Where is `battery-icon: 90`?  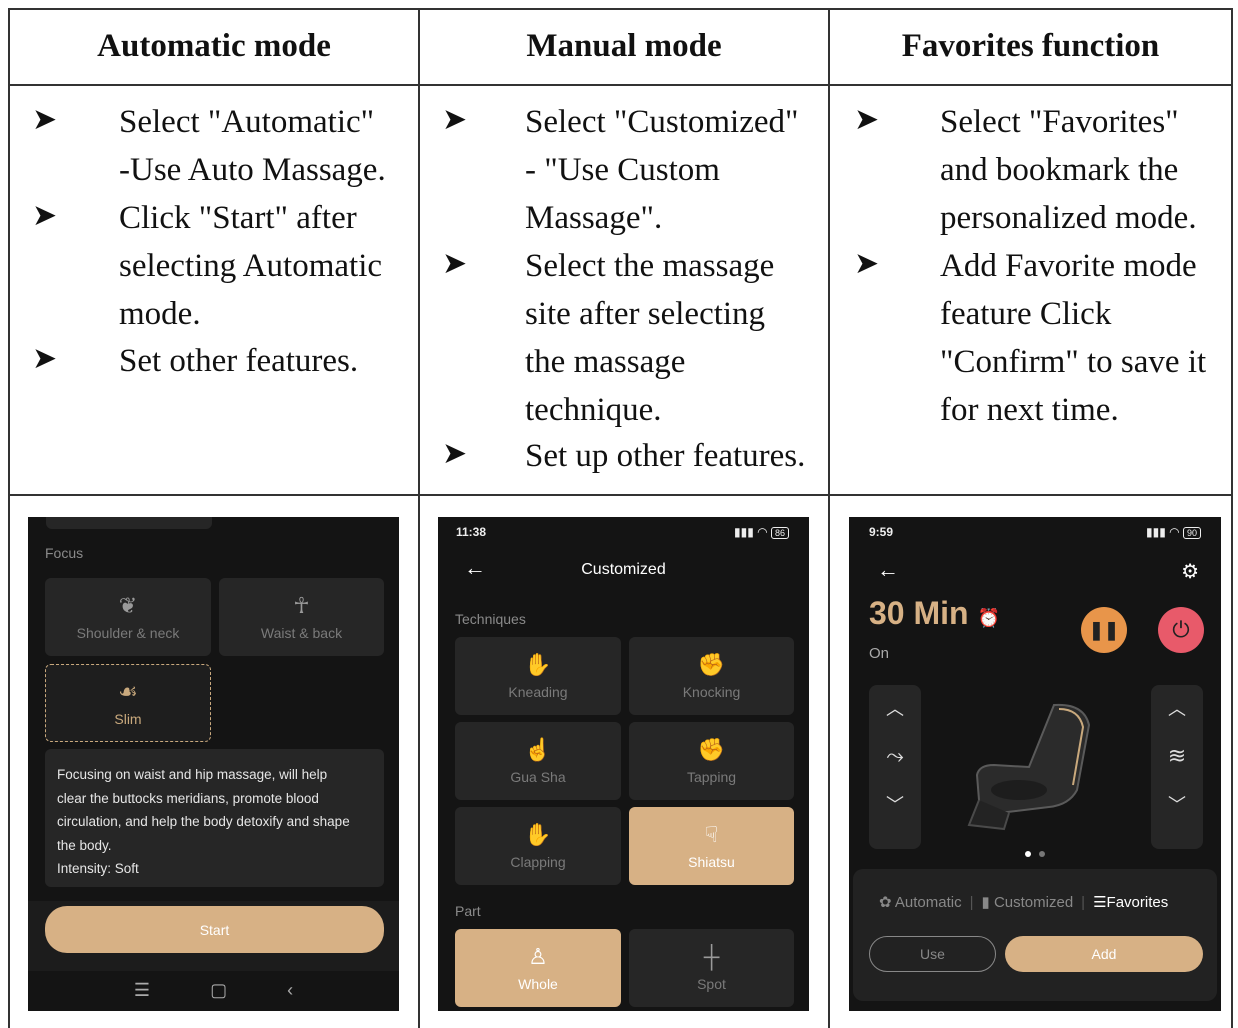 battery-icon: 90 is located at coordinates (1191, 533).